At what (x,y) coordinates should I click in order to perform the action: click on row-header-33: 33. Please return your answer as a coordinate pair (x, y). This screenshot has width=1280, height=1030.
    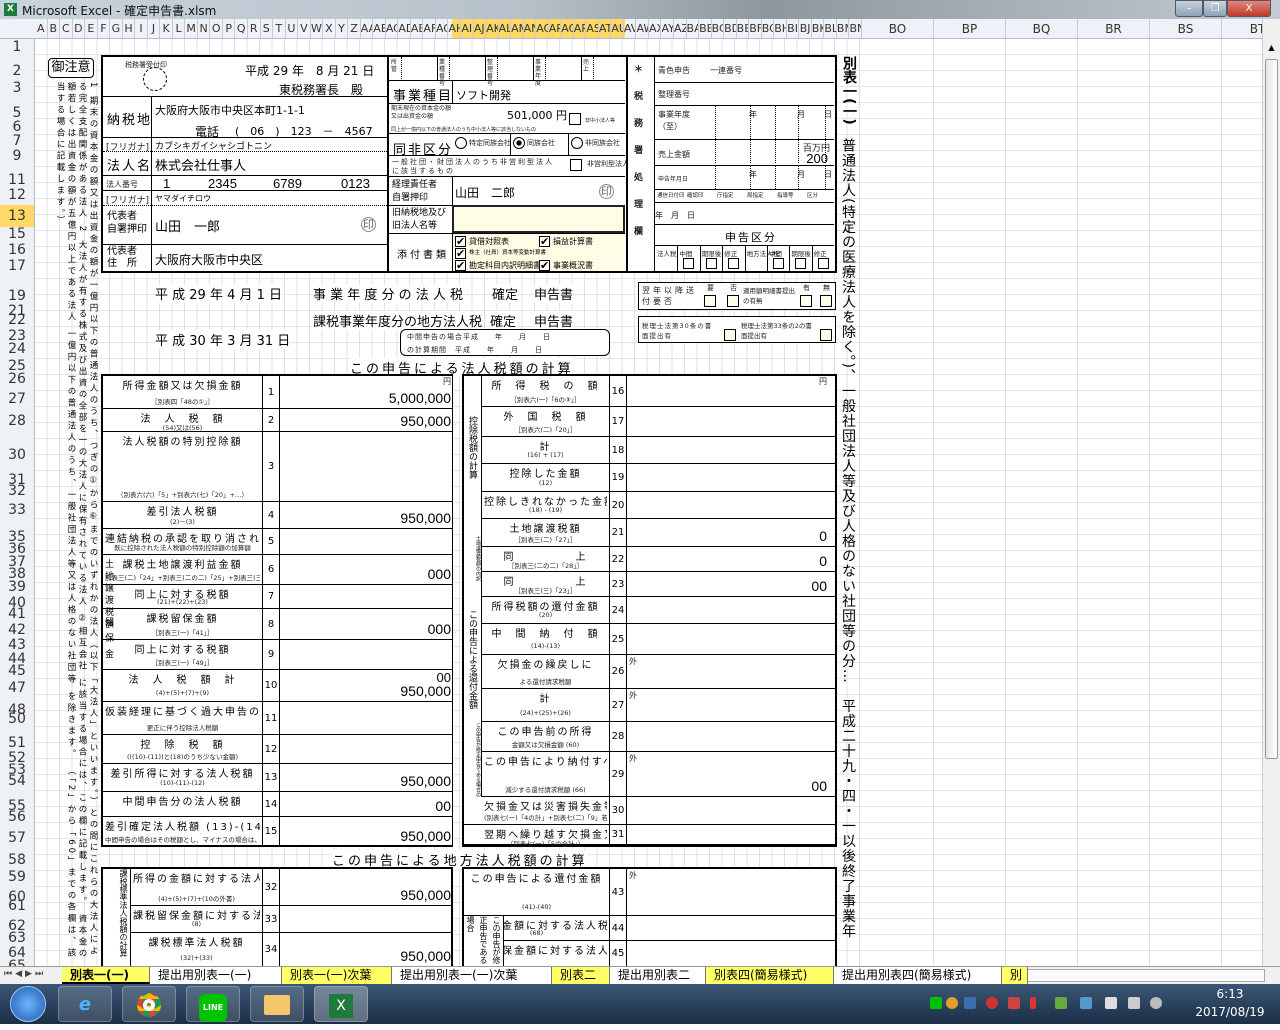
    Looking at the image, I should click on (17, 510).